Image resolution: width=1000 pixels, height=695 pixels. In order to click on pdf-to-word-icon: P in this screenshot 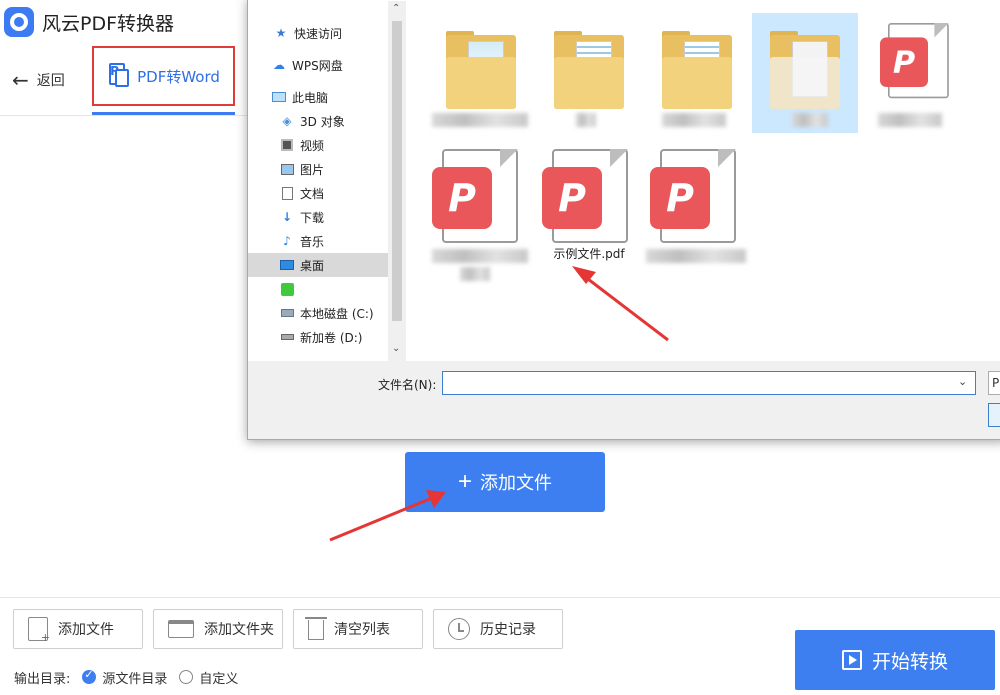, I will do `click(118, 76)`.